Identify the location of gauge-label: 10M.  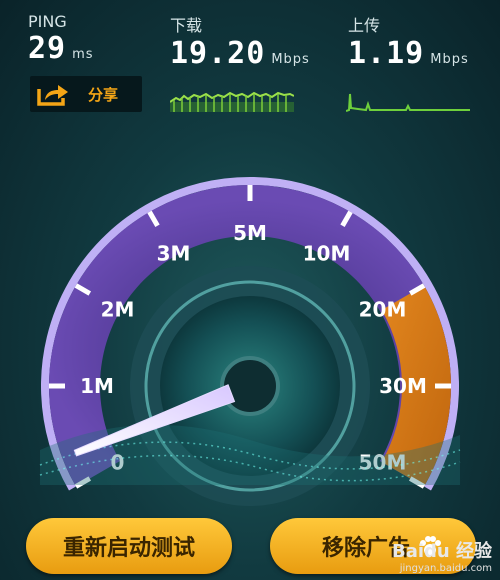
(327, 253).